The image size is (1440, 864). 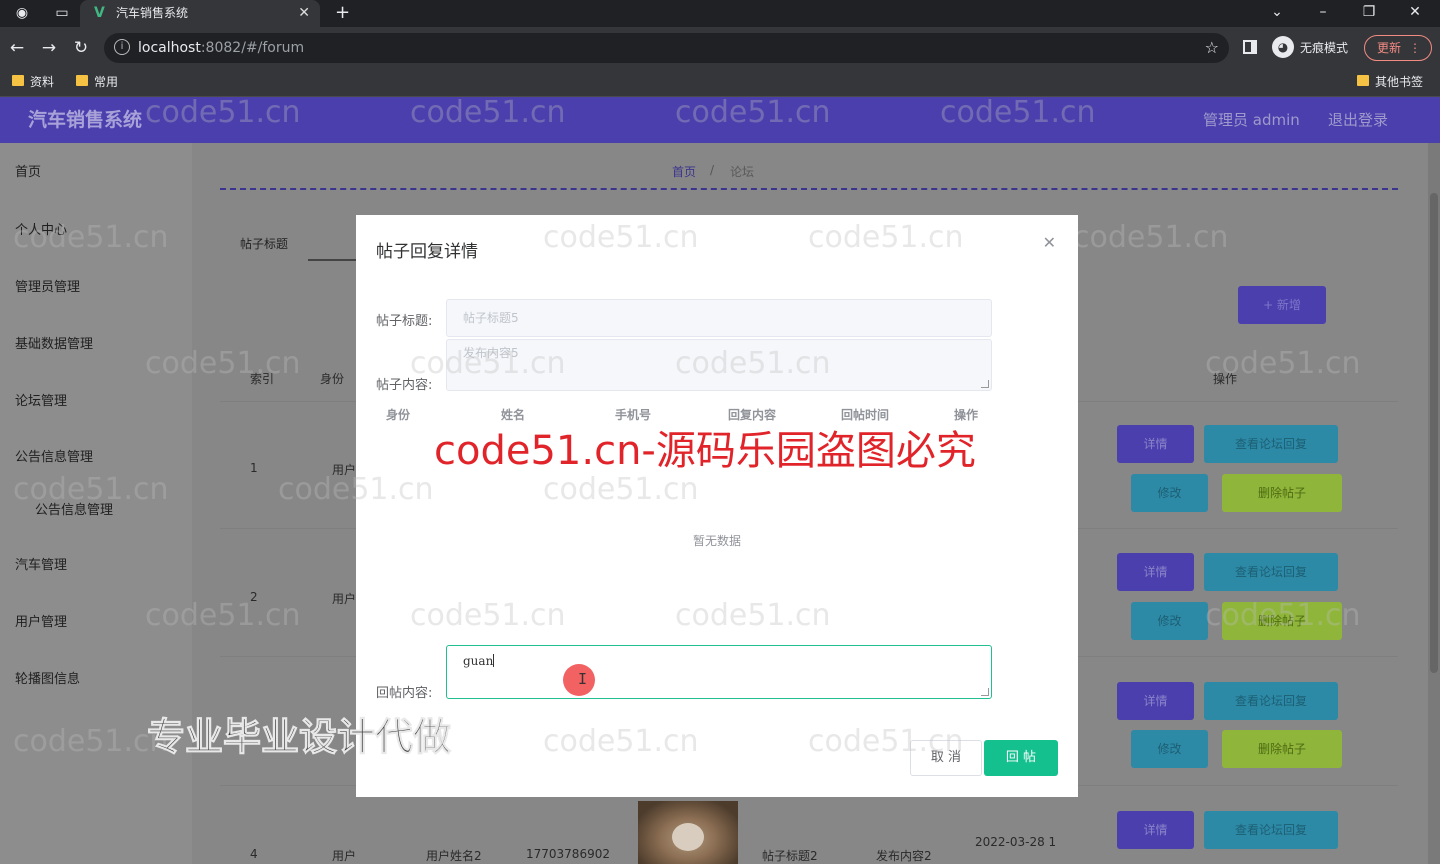 What do you see at coordinates (1389, 82) in the screenshot?
I see `other-bookmarks: 其他书签` at bounding box center [1389, 82].